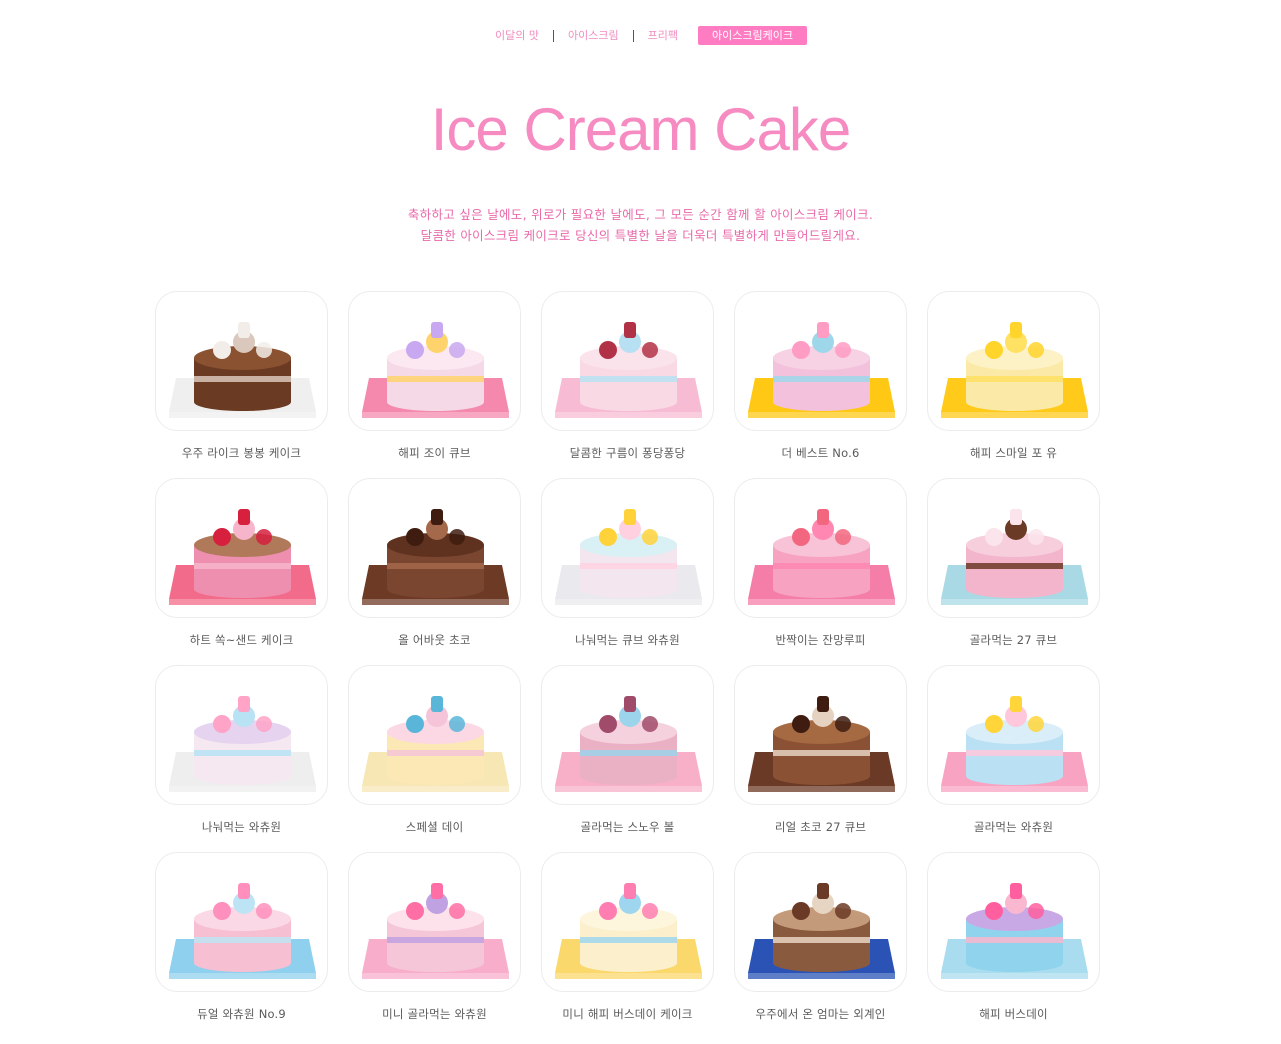 The image size is (1281, 1044). Describe the element at coordinates (241, 453) in the screenshot. I see `product-name: 우주 라이크 봉봉 케이크` at that location.